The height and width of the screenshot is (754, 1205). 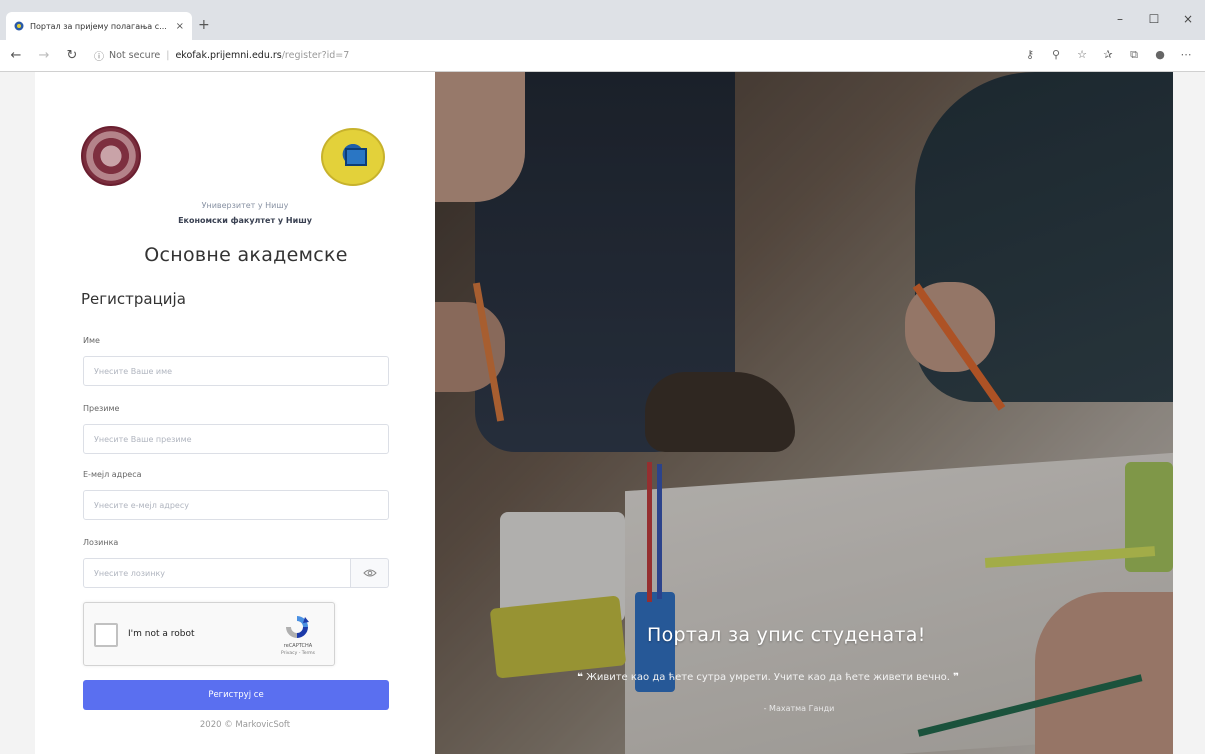 What do you see at coordinates (786, 635) in the screenshot?
I see `hero-title: Портал за упис студената!` at bounding box center [786, 635].